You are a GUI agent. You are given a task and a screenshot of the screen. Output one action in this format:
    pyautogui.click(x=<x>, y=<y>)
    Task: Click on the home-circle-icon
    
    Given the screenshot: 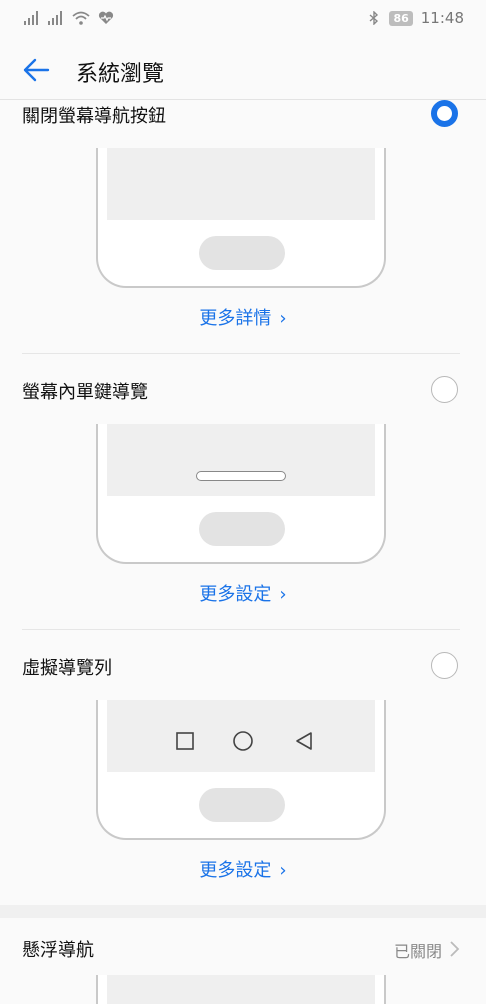 What is the action you would take?
    pyautogui.click(x=243, y=741)
    